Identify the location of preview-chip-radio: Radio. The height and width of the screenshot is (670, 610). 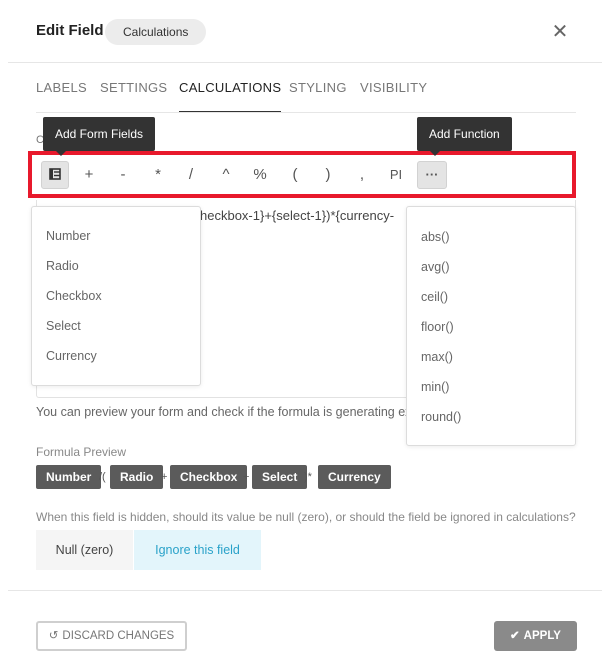
(137, 477).